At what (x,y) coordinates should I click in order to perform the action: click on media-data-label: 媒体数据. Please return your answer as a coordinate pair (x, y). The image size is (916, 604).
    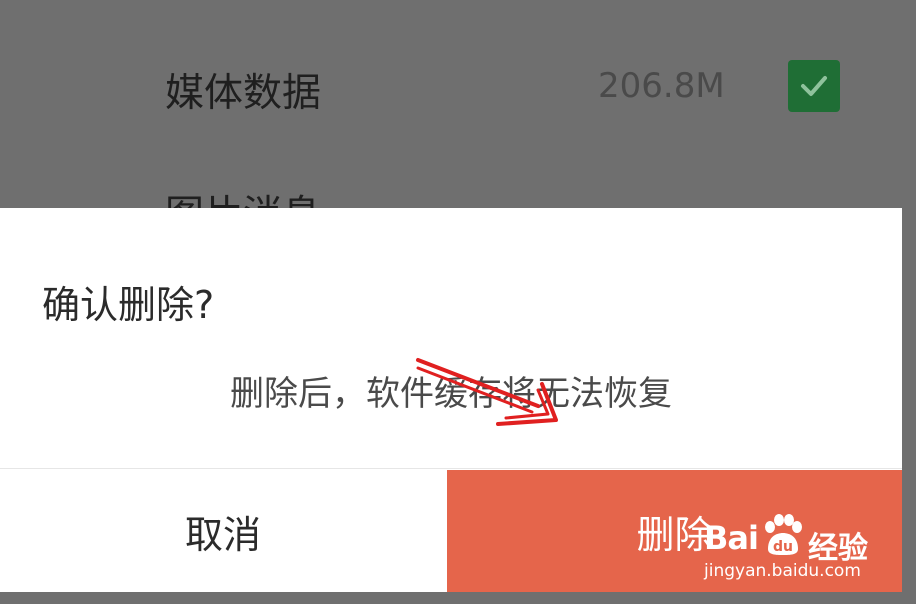
    Looking at the image, I should click on (243, 93).